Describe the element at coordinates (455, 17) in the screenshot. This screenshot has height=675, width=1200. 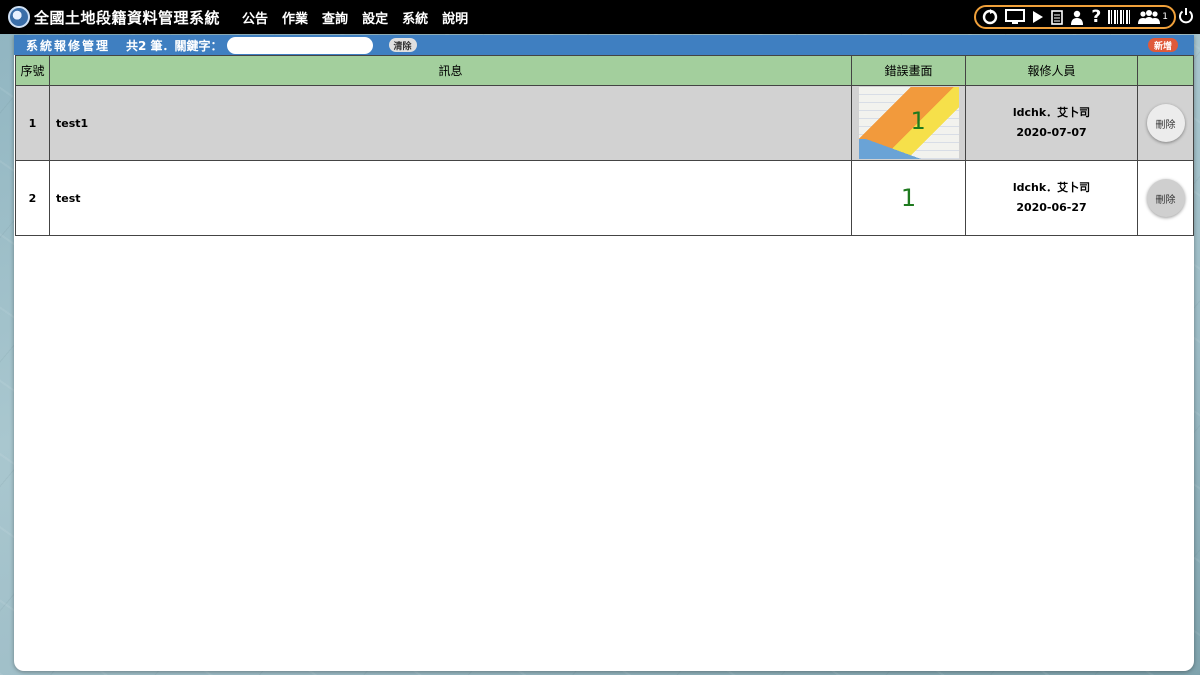
I see `menu-item-help: 說明` at that location.